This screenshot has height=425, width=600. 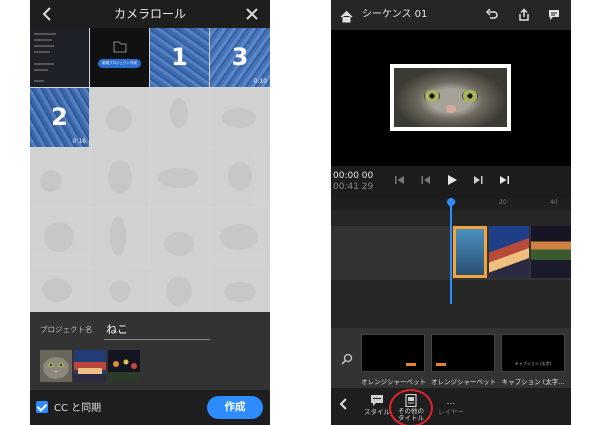 I want to click on close-icon, so click(x=252, y=14).